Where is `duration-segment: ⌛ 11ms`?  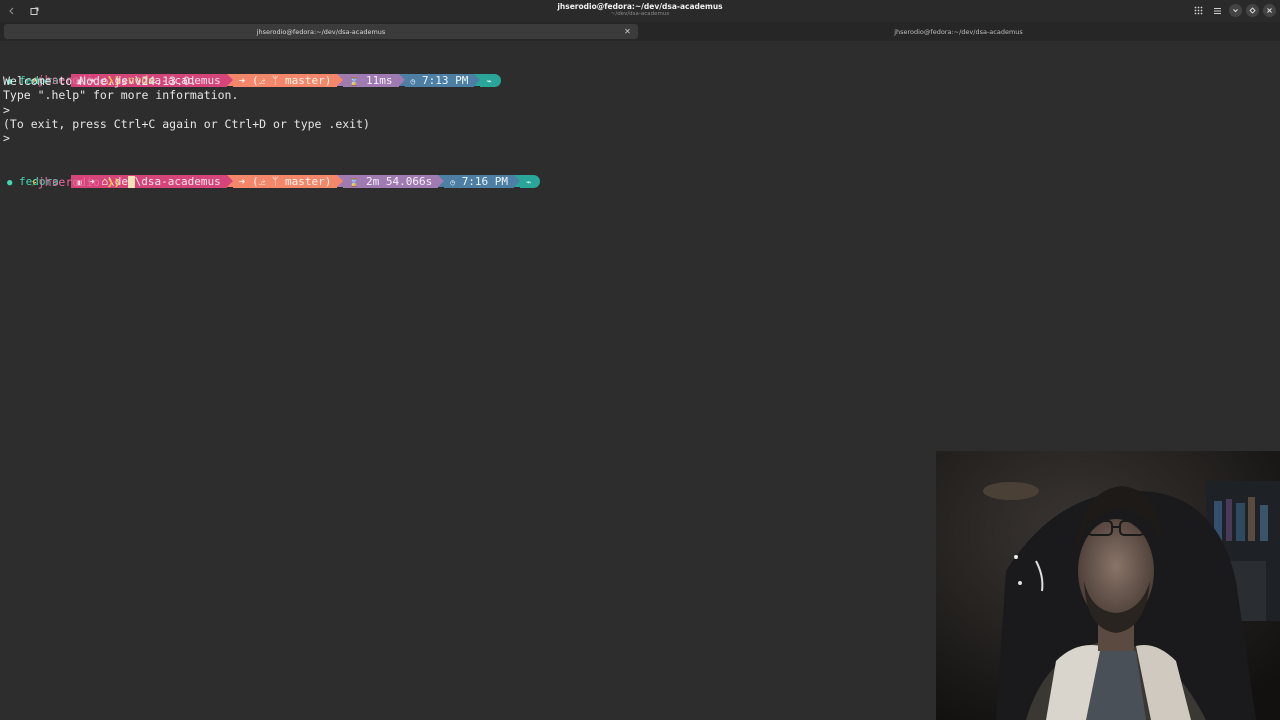 duration-segment: ⌛ 11ms is located at coordinates (371, 80).